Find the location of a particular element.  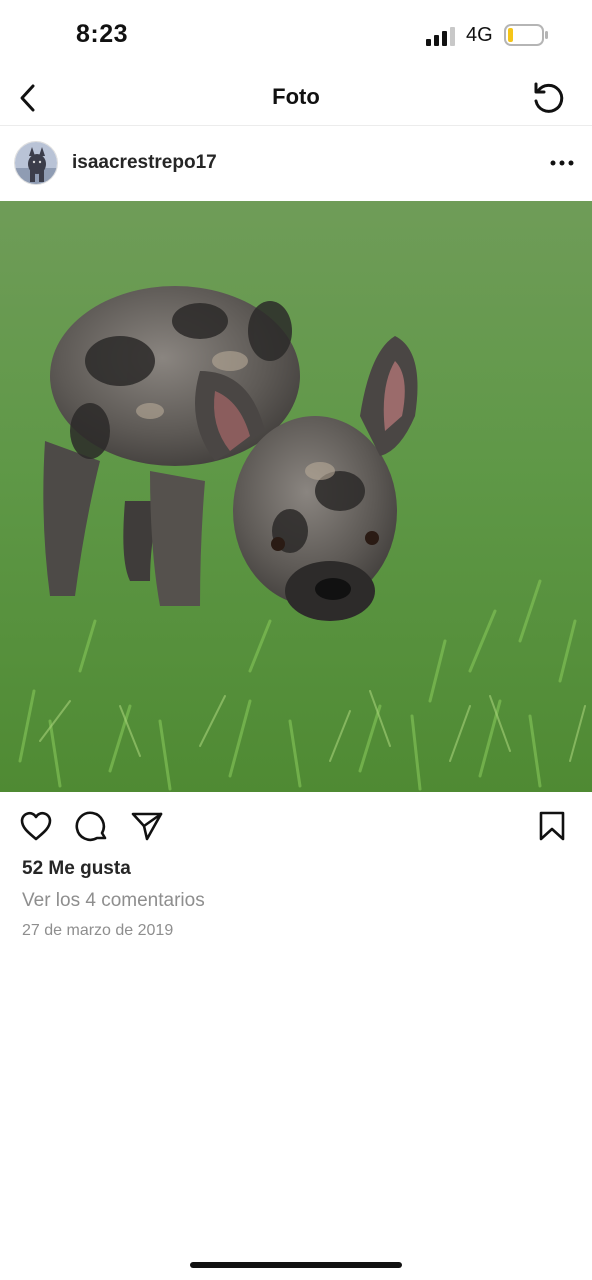

save-button is located at coordinates (552, 826).